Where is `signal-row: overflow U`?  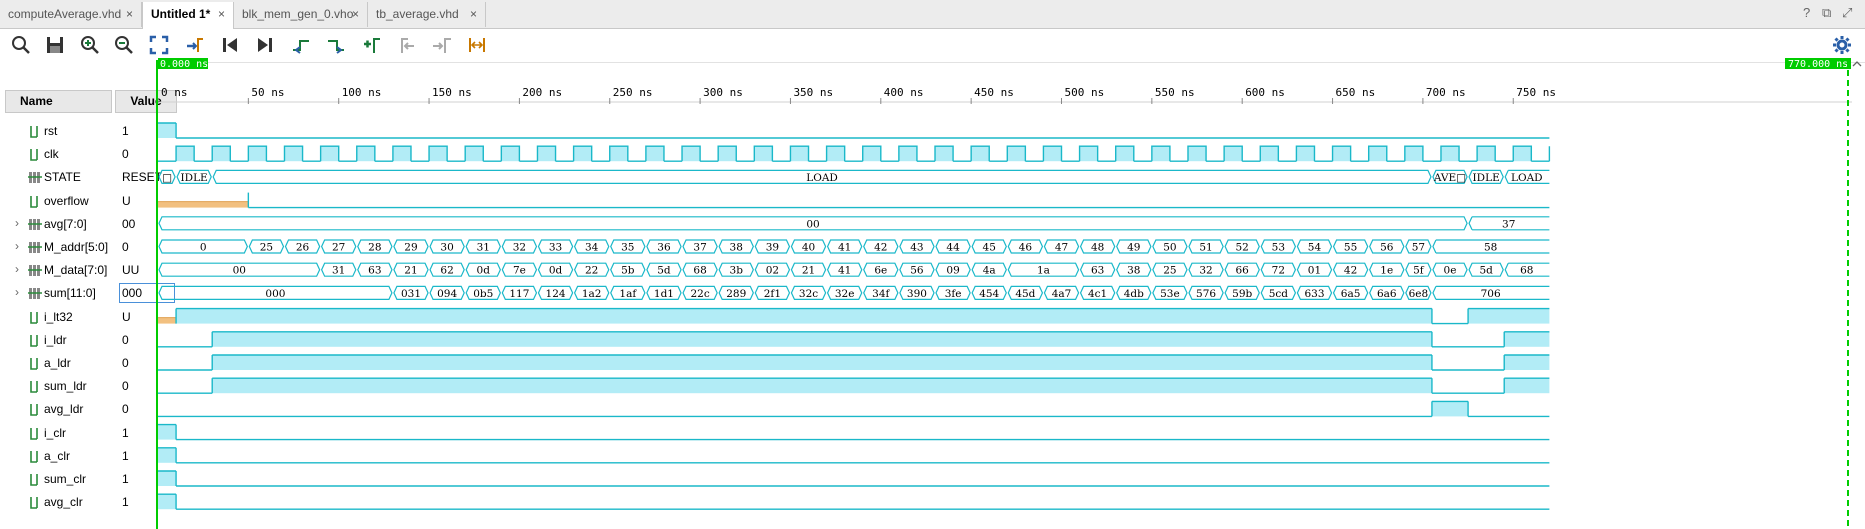
signal-row: overflow U is located at coordinates (93, 201).